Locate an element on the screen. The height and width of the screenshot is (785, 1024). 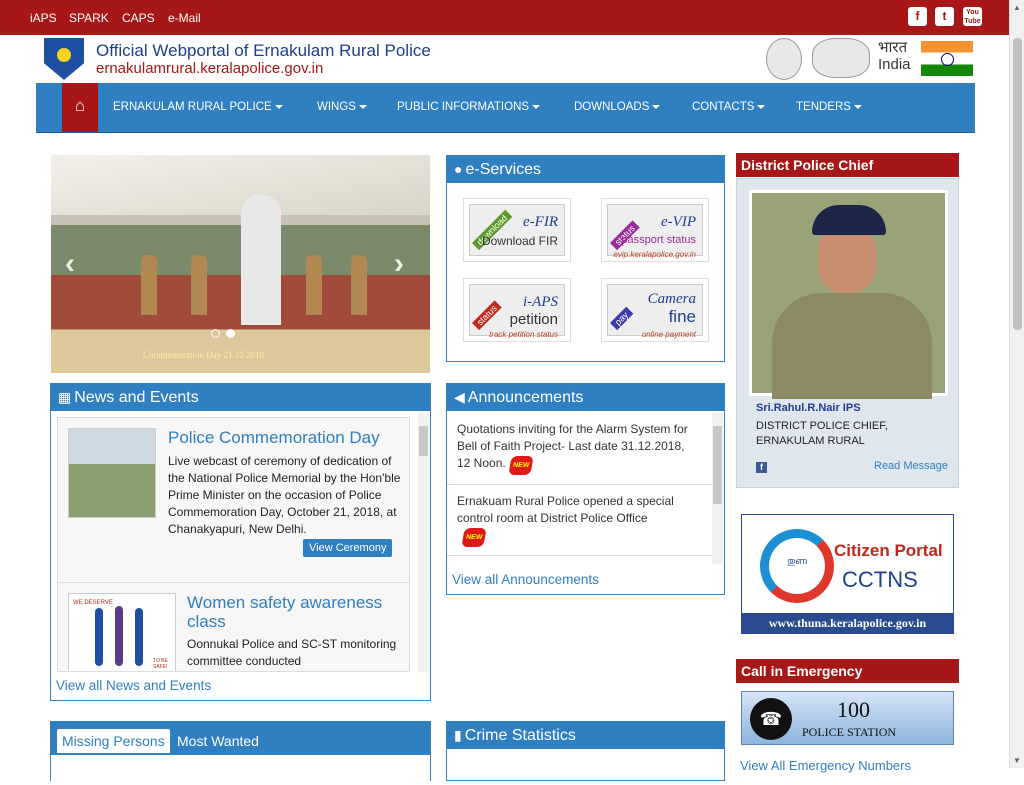
persons-panel-body is located at coordinates (240, 770).